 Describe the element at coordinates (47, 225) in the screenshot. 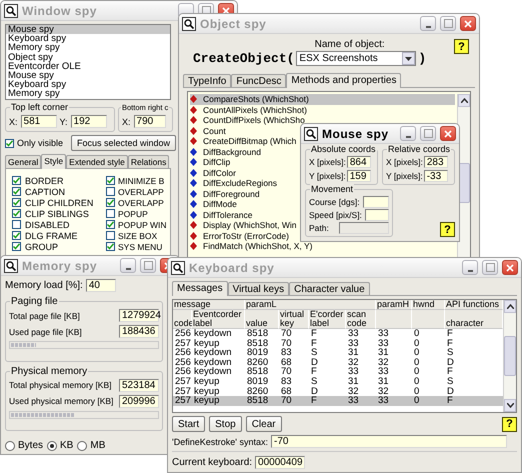

I see `checkbox-label: DISABLED` at that location.